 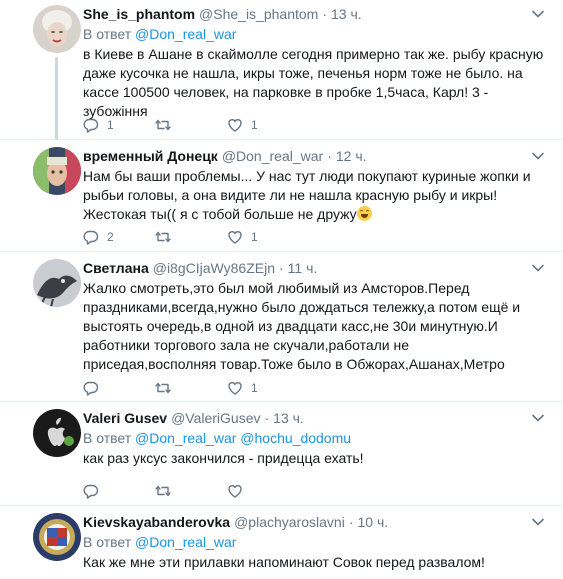 What do you see at coordinates (289, 522) in the screenshot?
I see `author-handle: @plachyaroslavni` at bounding box center [289, 522].